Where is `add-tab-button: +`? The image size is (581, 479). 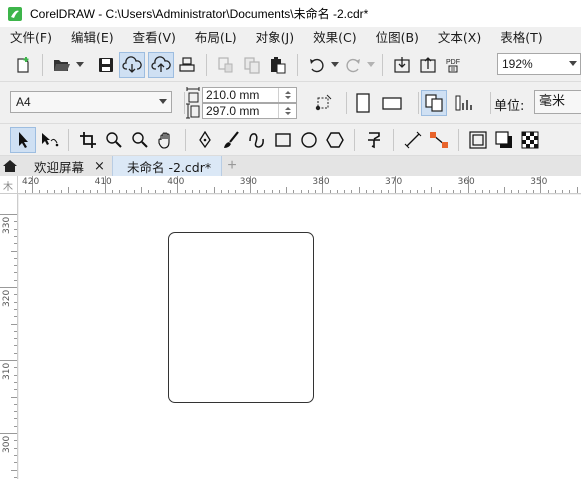
add-tab-button: + is located at coordinates (232, 166).